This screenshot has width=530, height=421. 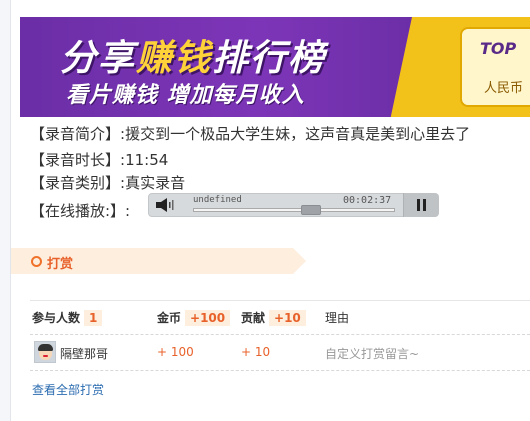 I want to click on play-line: 【在线播放:】:, so click(x=80, y=210).